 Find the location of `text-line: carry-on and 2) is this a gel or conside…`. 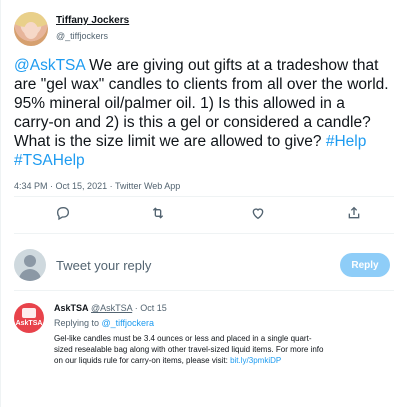

text-line: carry-on and 2) is this a gel or conside… is located at coordinates (206, 122).